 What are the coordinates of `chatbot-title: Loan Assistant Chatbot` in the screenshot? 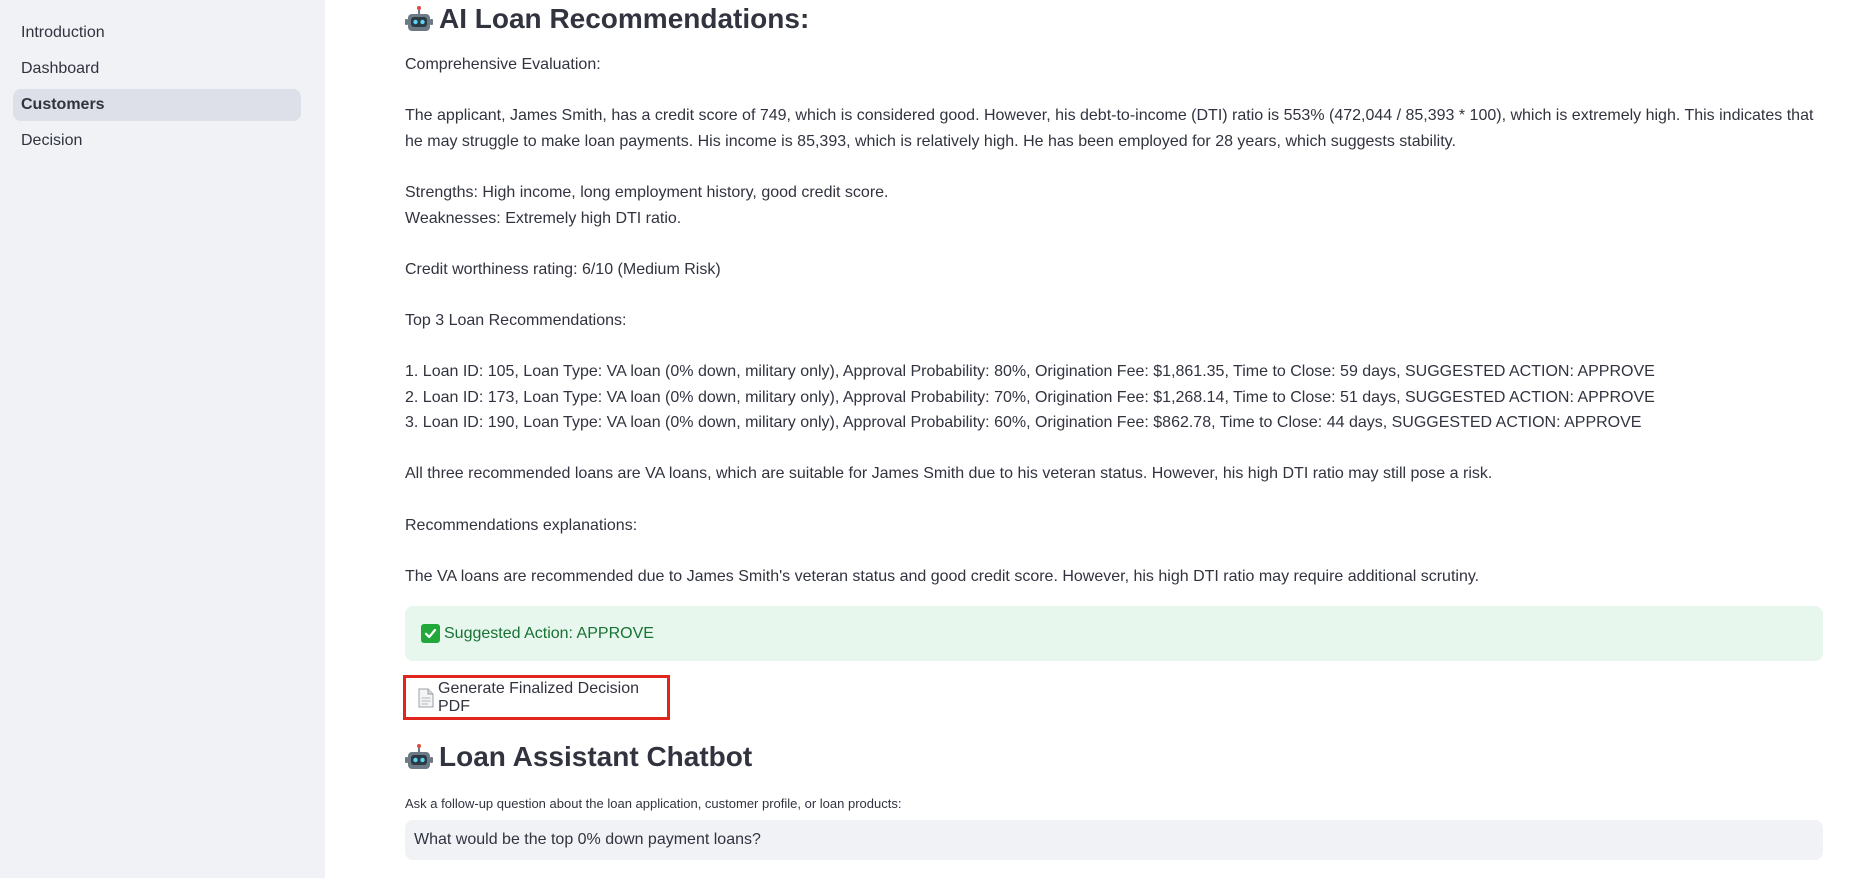 It's located at (578, 757).